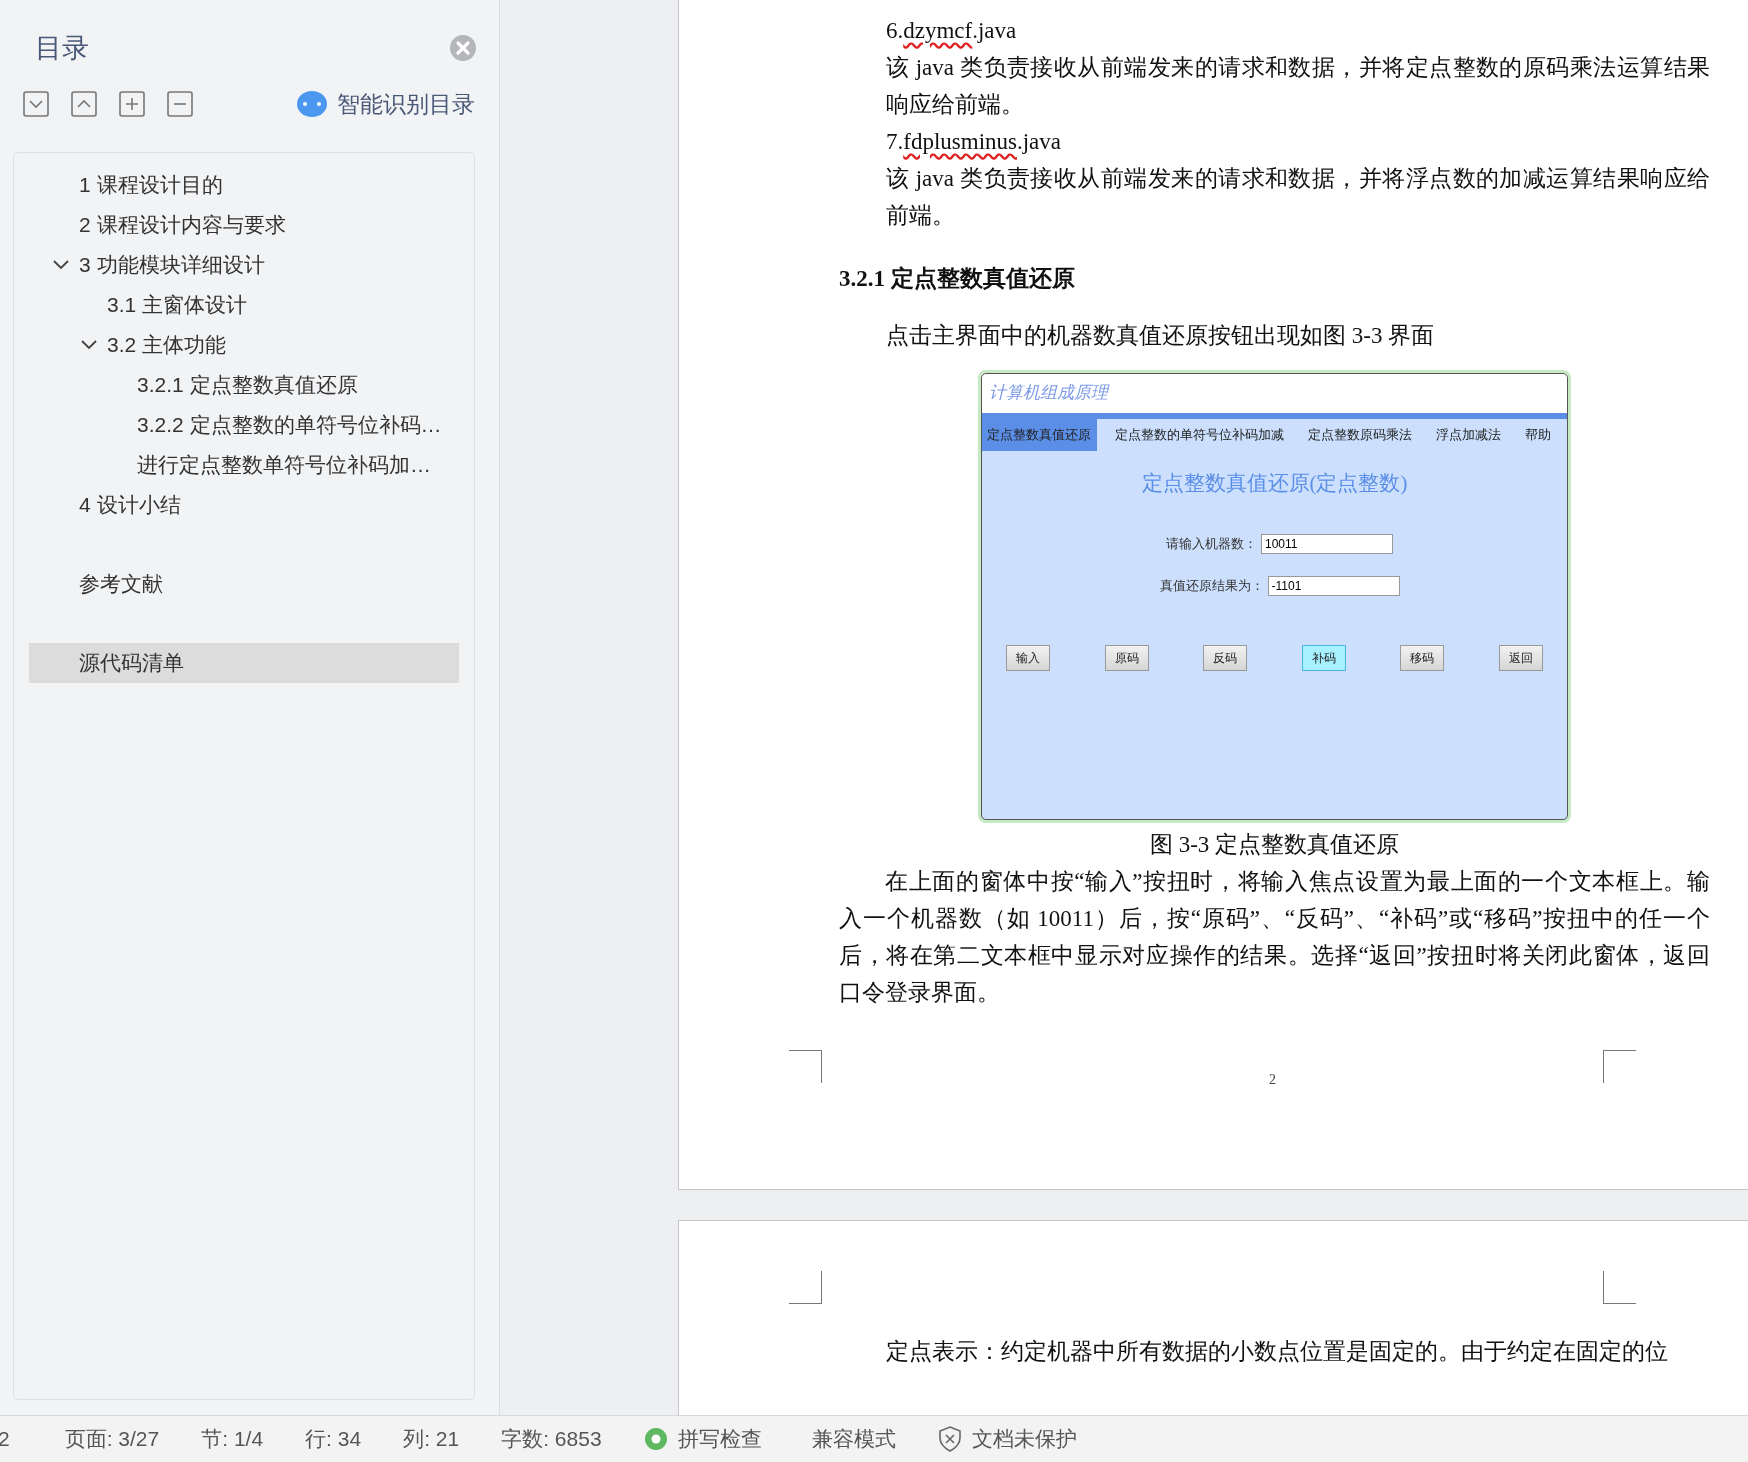 The width and height of the screenshot is (1748, 1462). I want to click on form-button: 返回, so click(1520, 658).